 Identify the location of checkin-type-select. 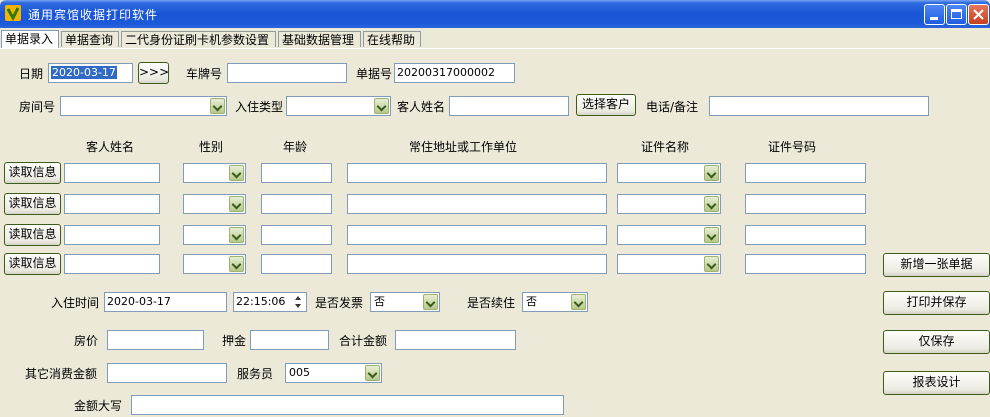
(338, 106).